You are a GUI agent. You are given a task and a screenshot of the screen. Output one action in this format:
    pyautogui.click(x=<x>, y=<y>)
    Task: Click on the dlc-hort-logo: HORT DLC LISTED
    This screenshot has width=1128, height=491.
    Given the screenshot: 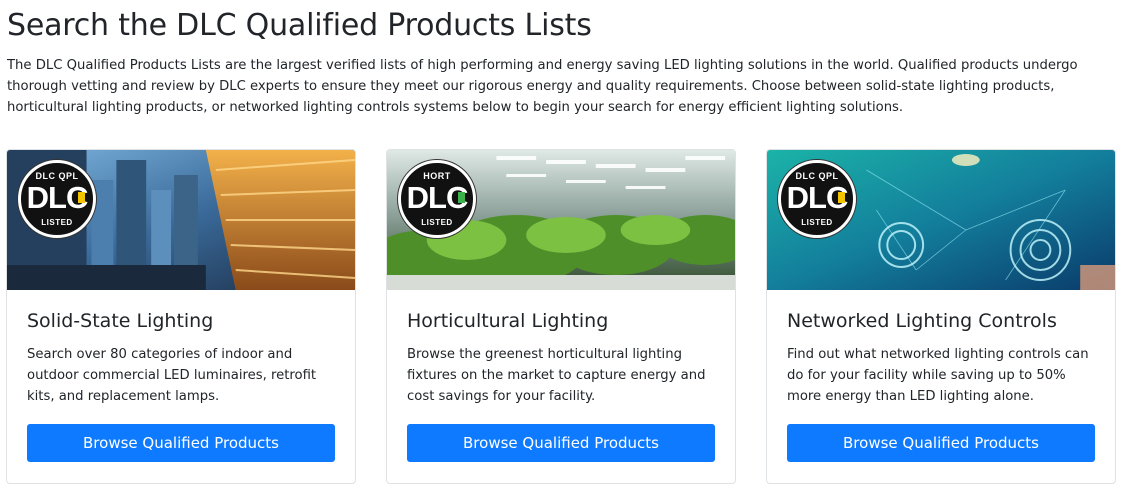 What is the action you would take?
    pyautogui.click(x=437, y=199)
    